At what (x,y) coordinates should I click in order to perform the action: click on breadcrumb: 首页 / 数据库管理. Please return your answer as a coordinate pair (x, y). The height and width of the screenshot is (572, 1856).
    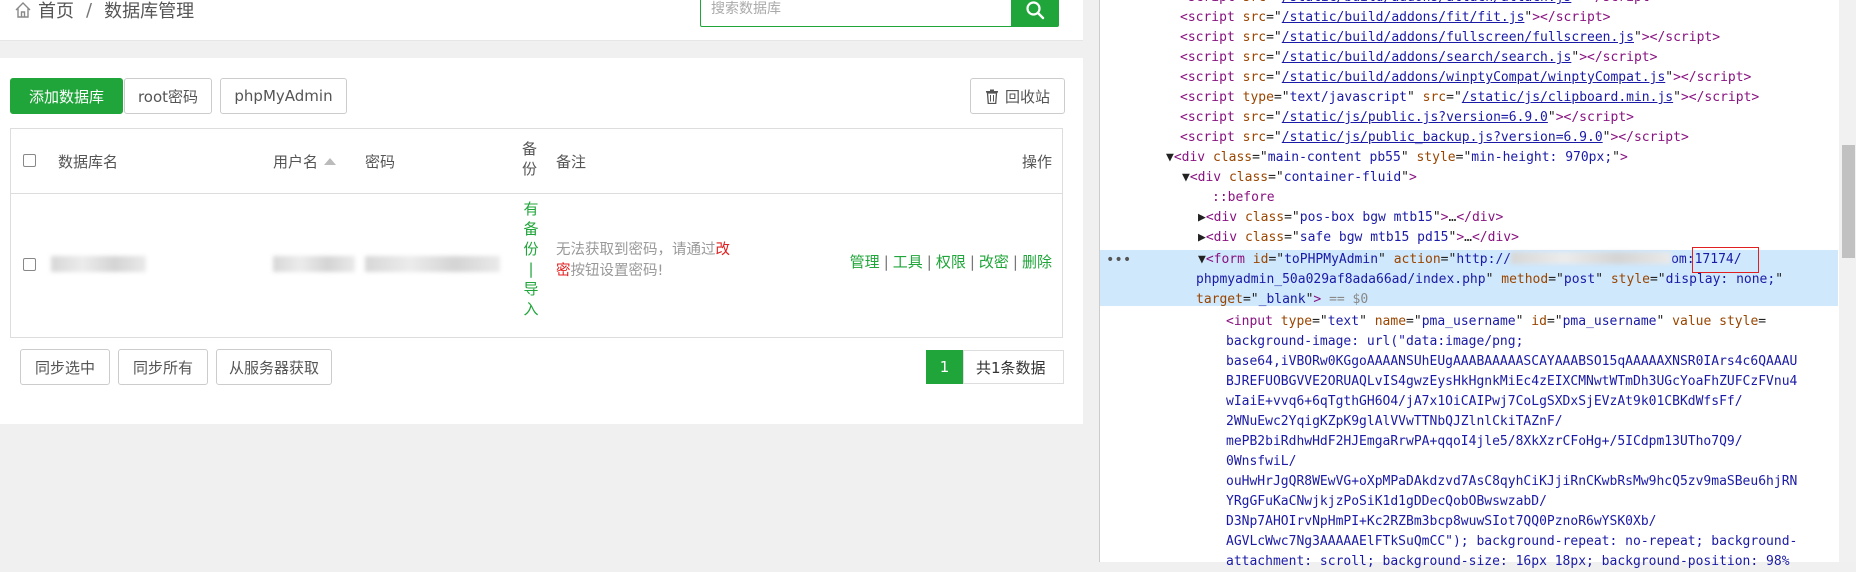
    Looking at the image, I should click on (104, 11).